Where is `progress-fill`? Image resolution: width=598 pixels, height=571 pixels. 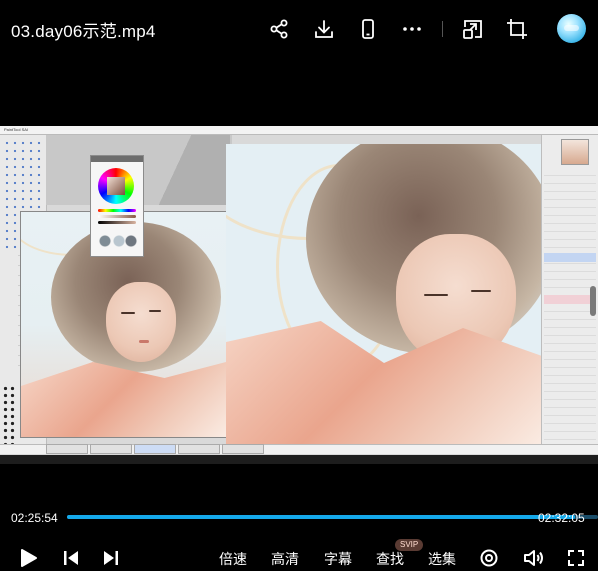 progress-fill is located at coordinates (321, 517).